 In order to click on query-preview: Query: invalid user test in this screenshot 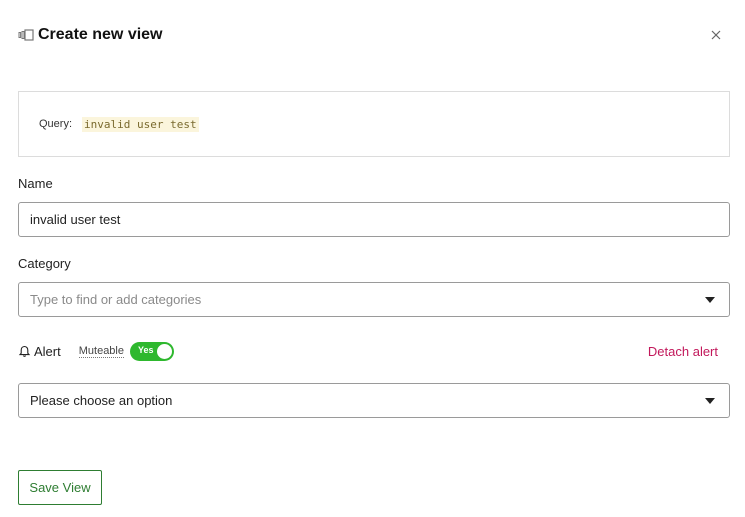, I will do `click(374, 124)`.